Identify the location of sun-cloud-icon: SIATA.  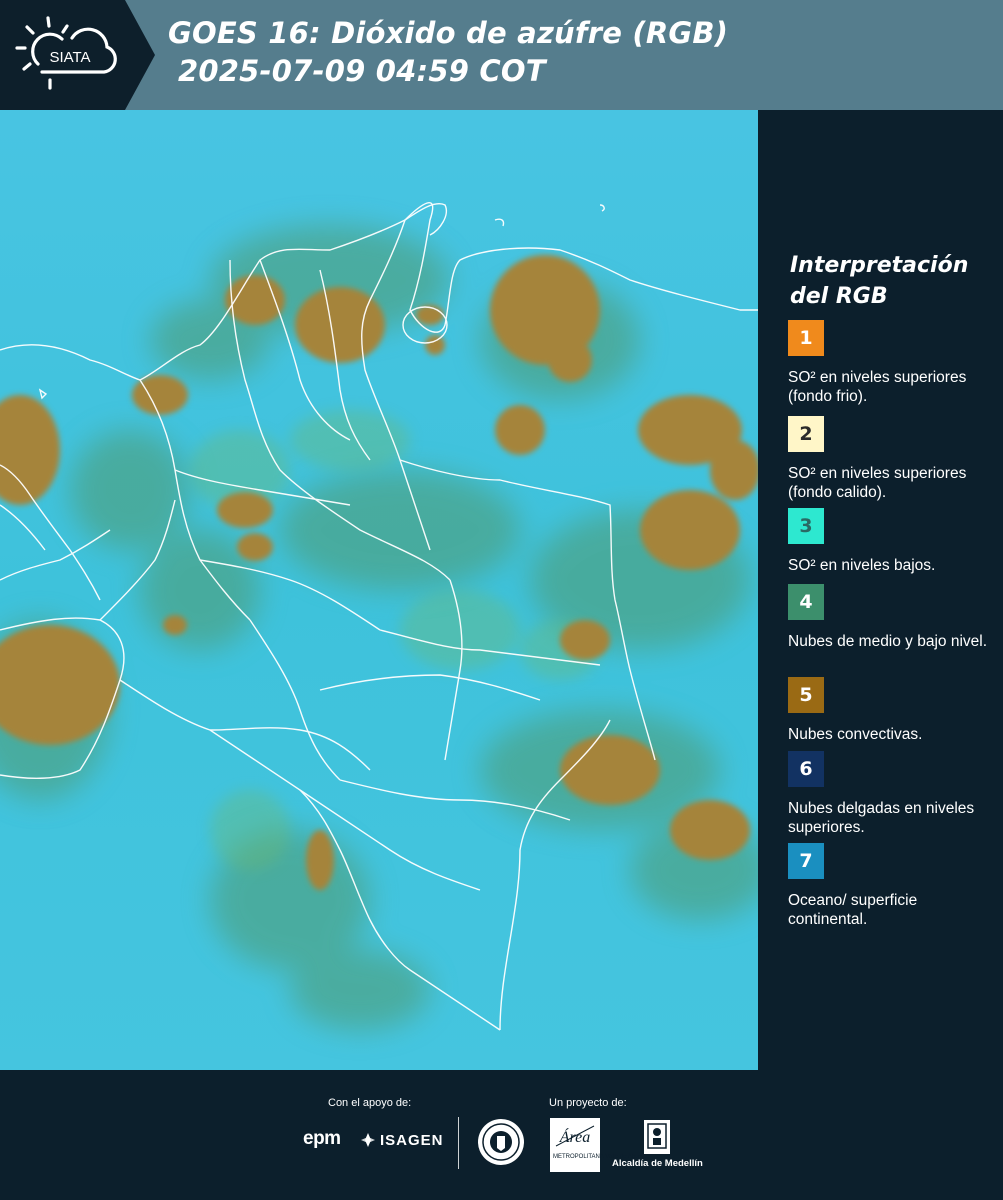
(66, 53).